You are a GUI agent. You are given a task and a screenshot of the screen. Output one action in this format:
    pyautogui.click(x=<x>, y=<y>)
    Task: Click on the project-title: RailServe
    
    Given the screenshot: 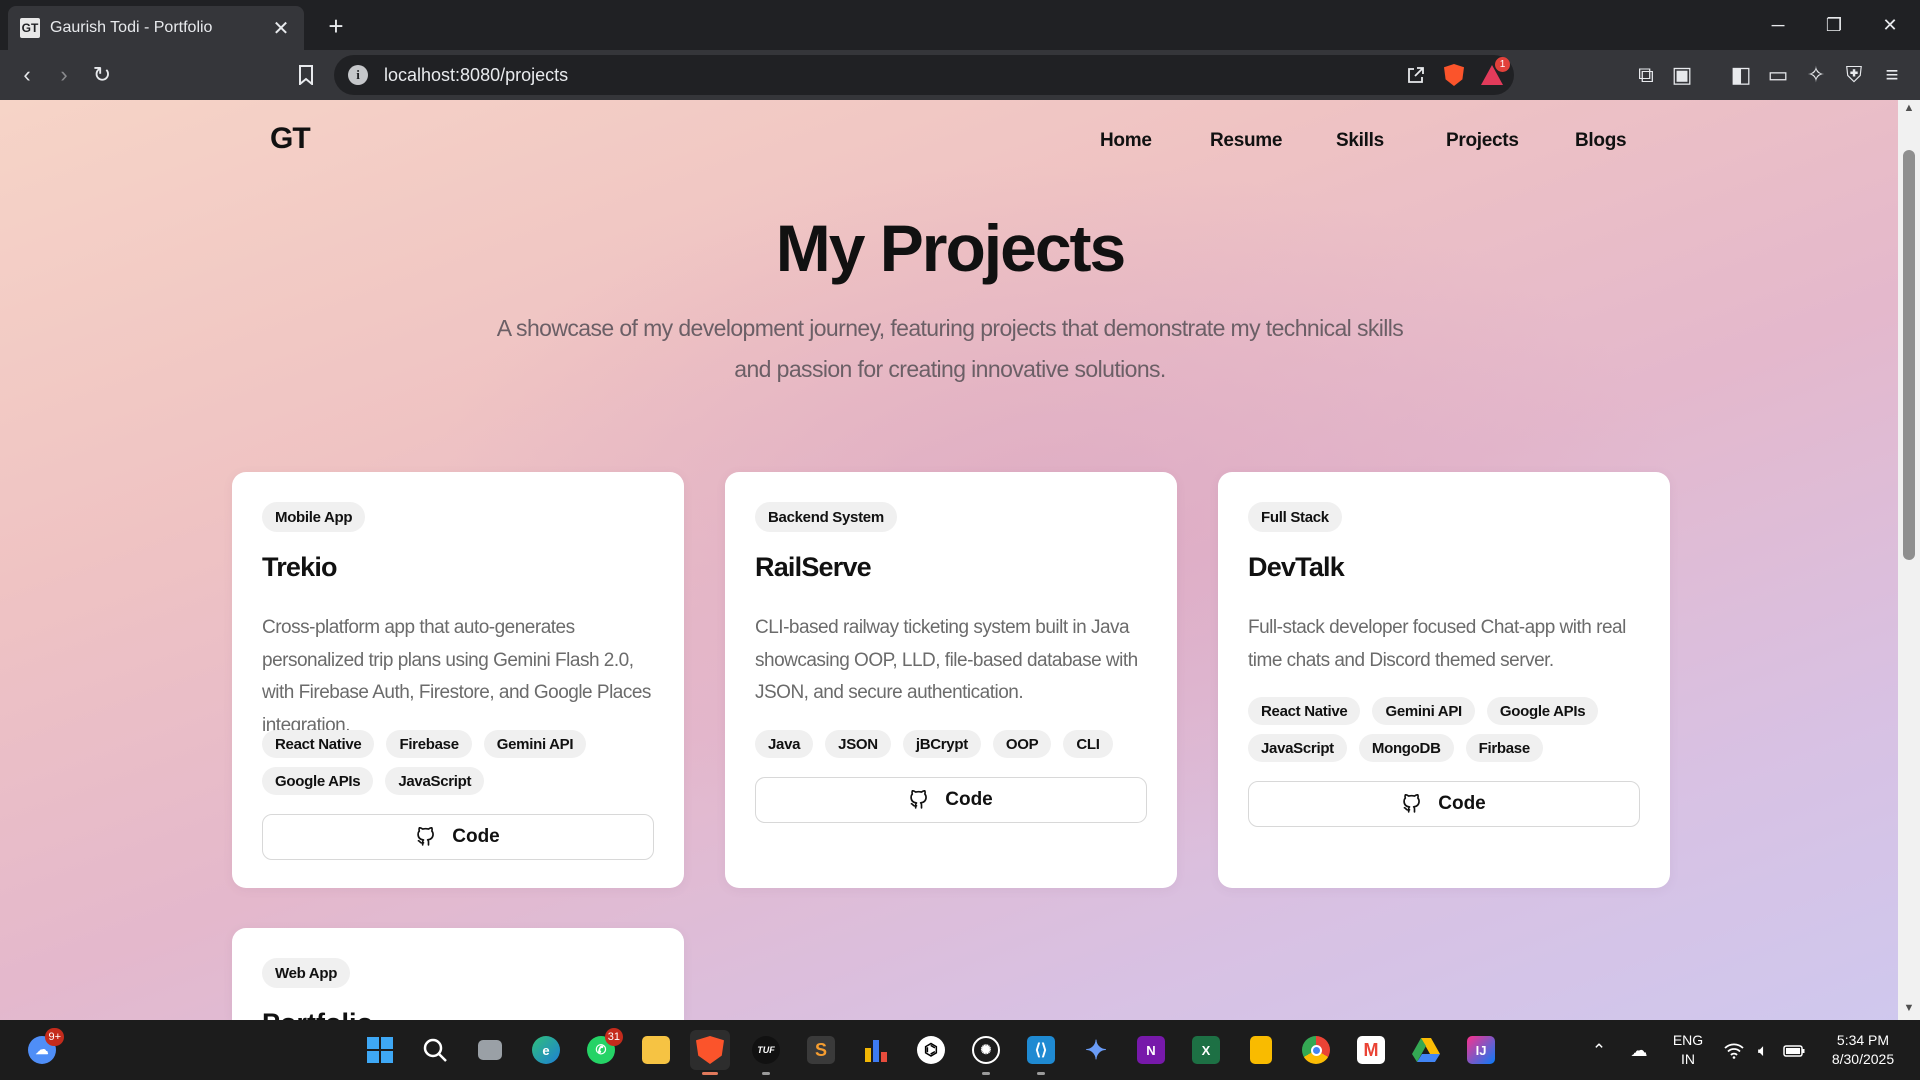 What is the action you would take?
    pyautogui.click(x=813, y=567)
    